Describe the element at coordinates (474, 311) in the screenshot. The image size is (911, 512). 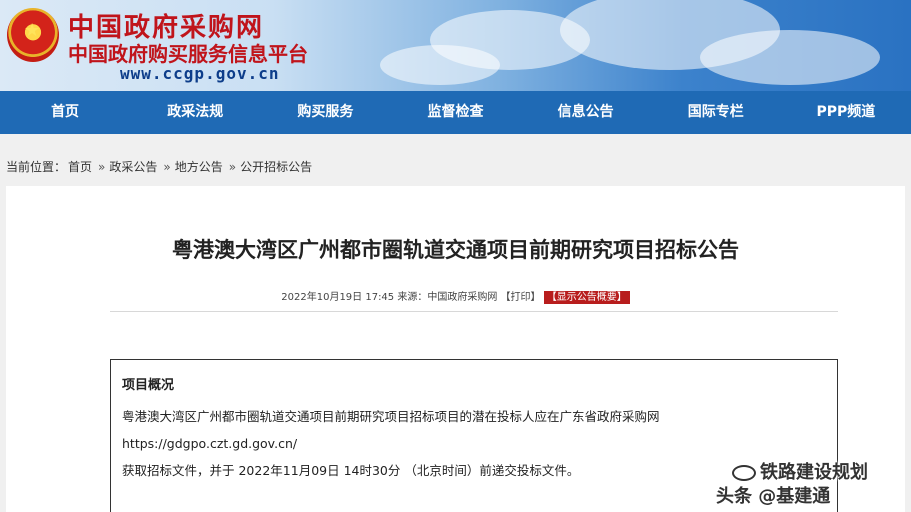
I see `divider` at that location.